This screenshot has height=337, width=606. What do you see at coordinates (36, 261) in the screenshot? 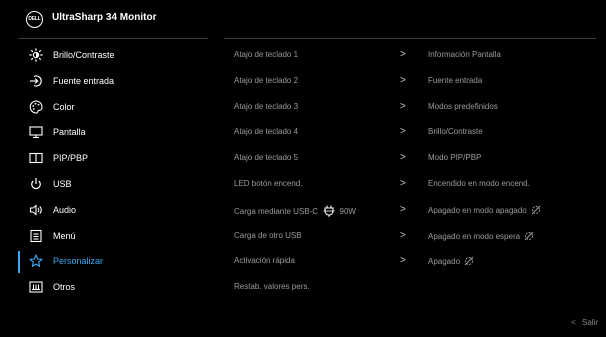
I see `star-icon` at bounding box center [36, 261].